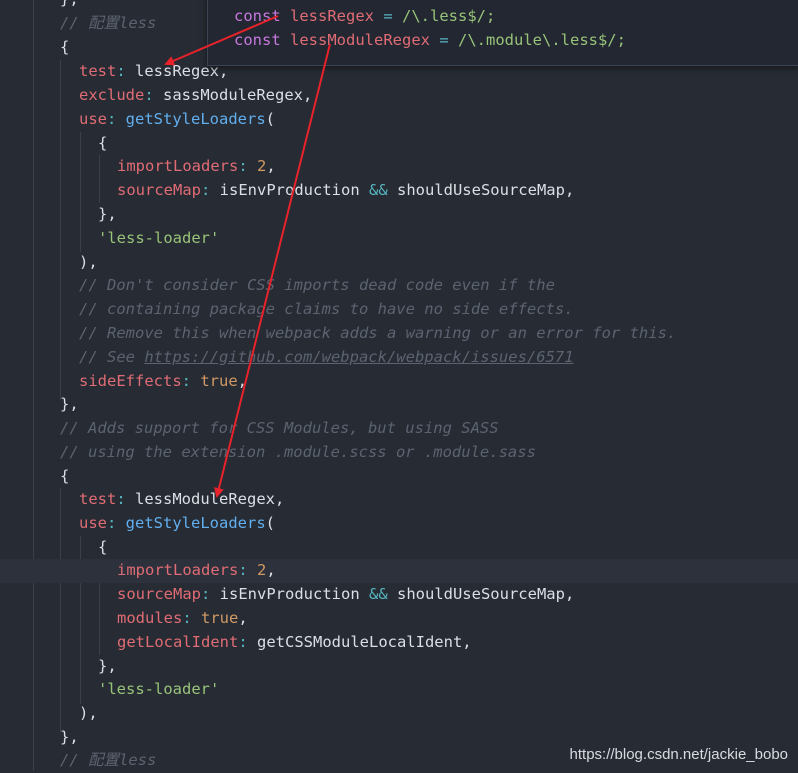  What do you see at coordinates (360, 40) in the screenshot?
I see `code-variable: lessModuleRegex` at bounding box center [360, 40].